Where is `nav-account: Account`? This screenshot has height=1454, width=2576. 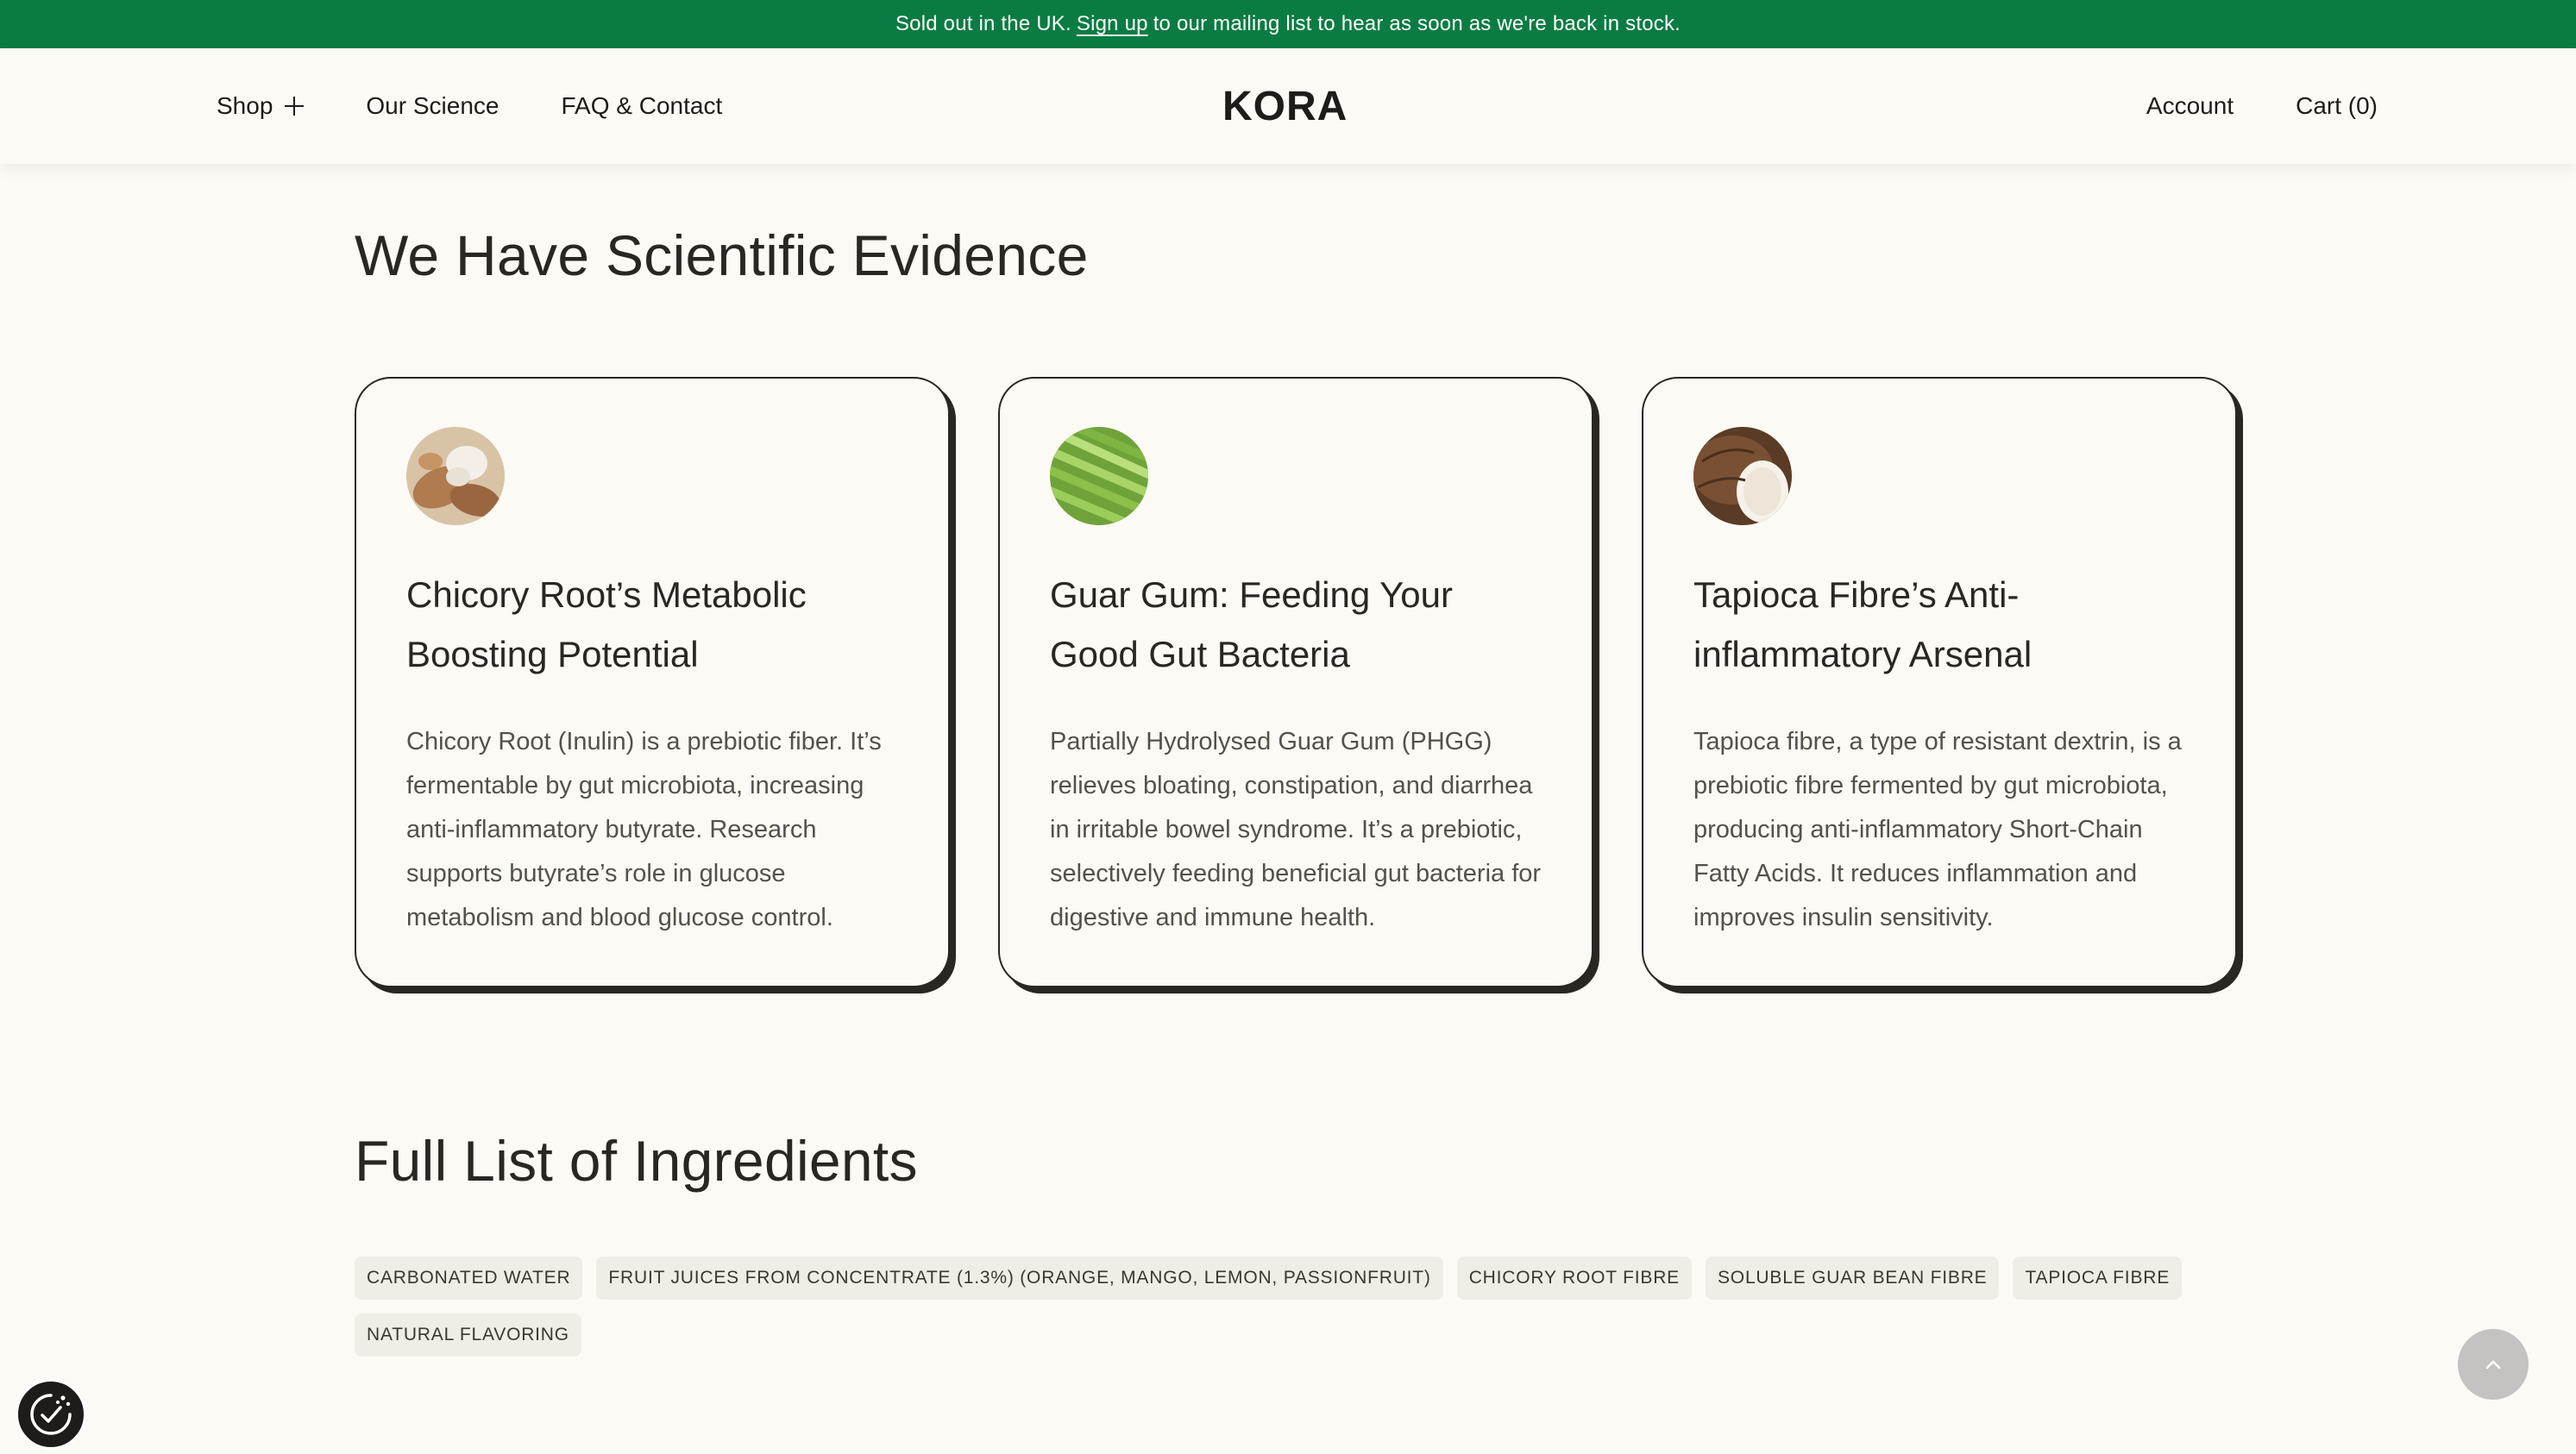
nav-account: Account is located at coordinates (2190, 106).